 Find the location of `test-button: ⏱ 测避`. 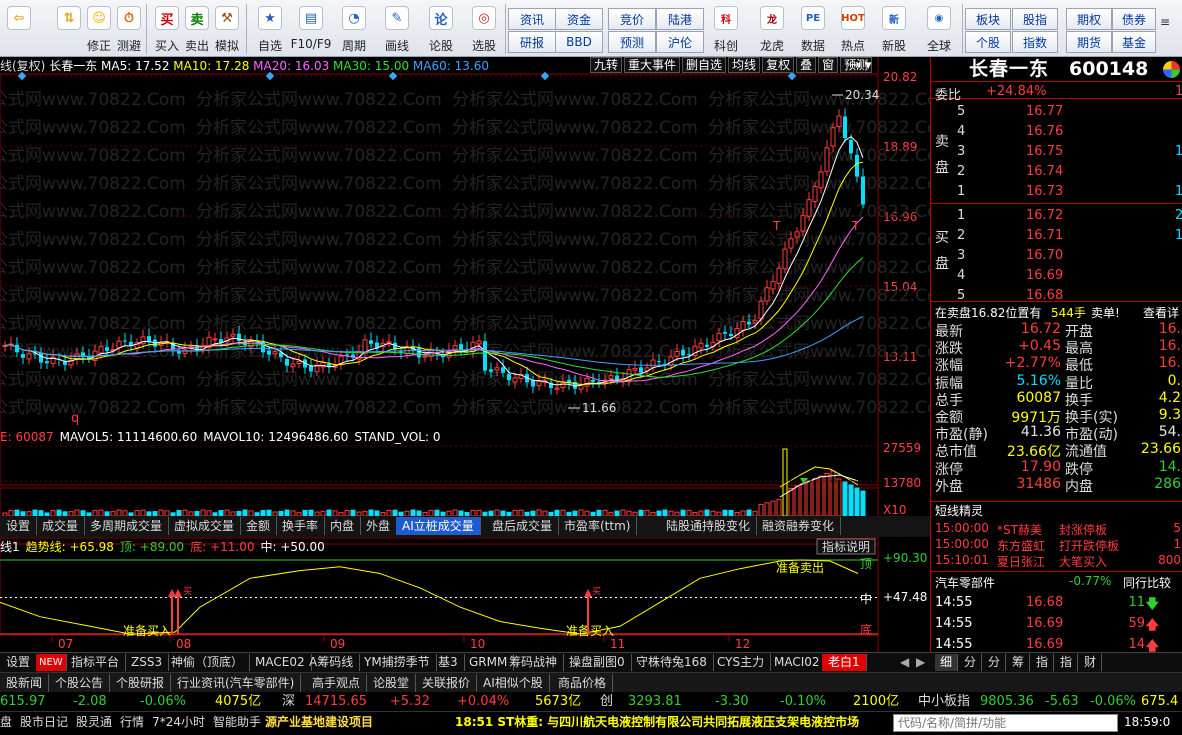

test-button: ⏱ 测避 is located at coordinates (129, 28).